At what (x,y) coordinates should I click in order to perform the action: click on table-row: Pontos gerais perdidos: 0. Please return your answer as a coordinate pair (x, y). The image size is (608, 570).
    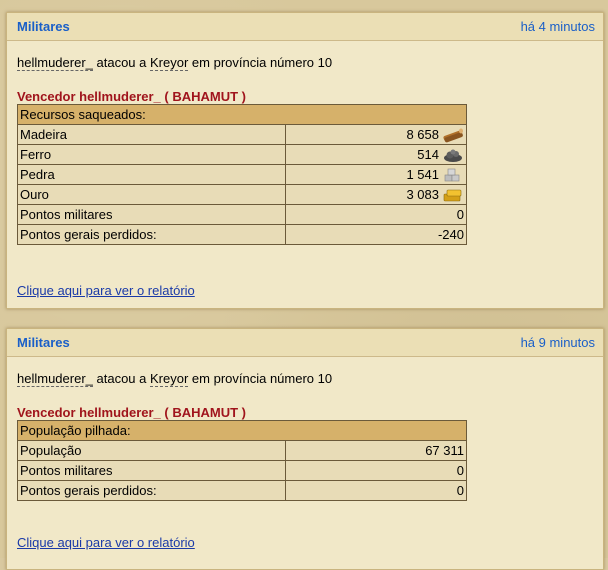
    Looking at the image, I should click on (242, 490).